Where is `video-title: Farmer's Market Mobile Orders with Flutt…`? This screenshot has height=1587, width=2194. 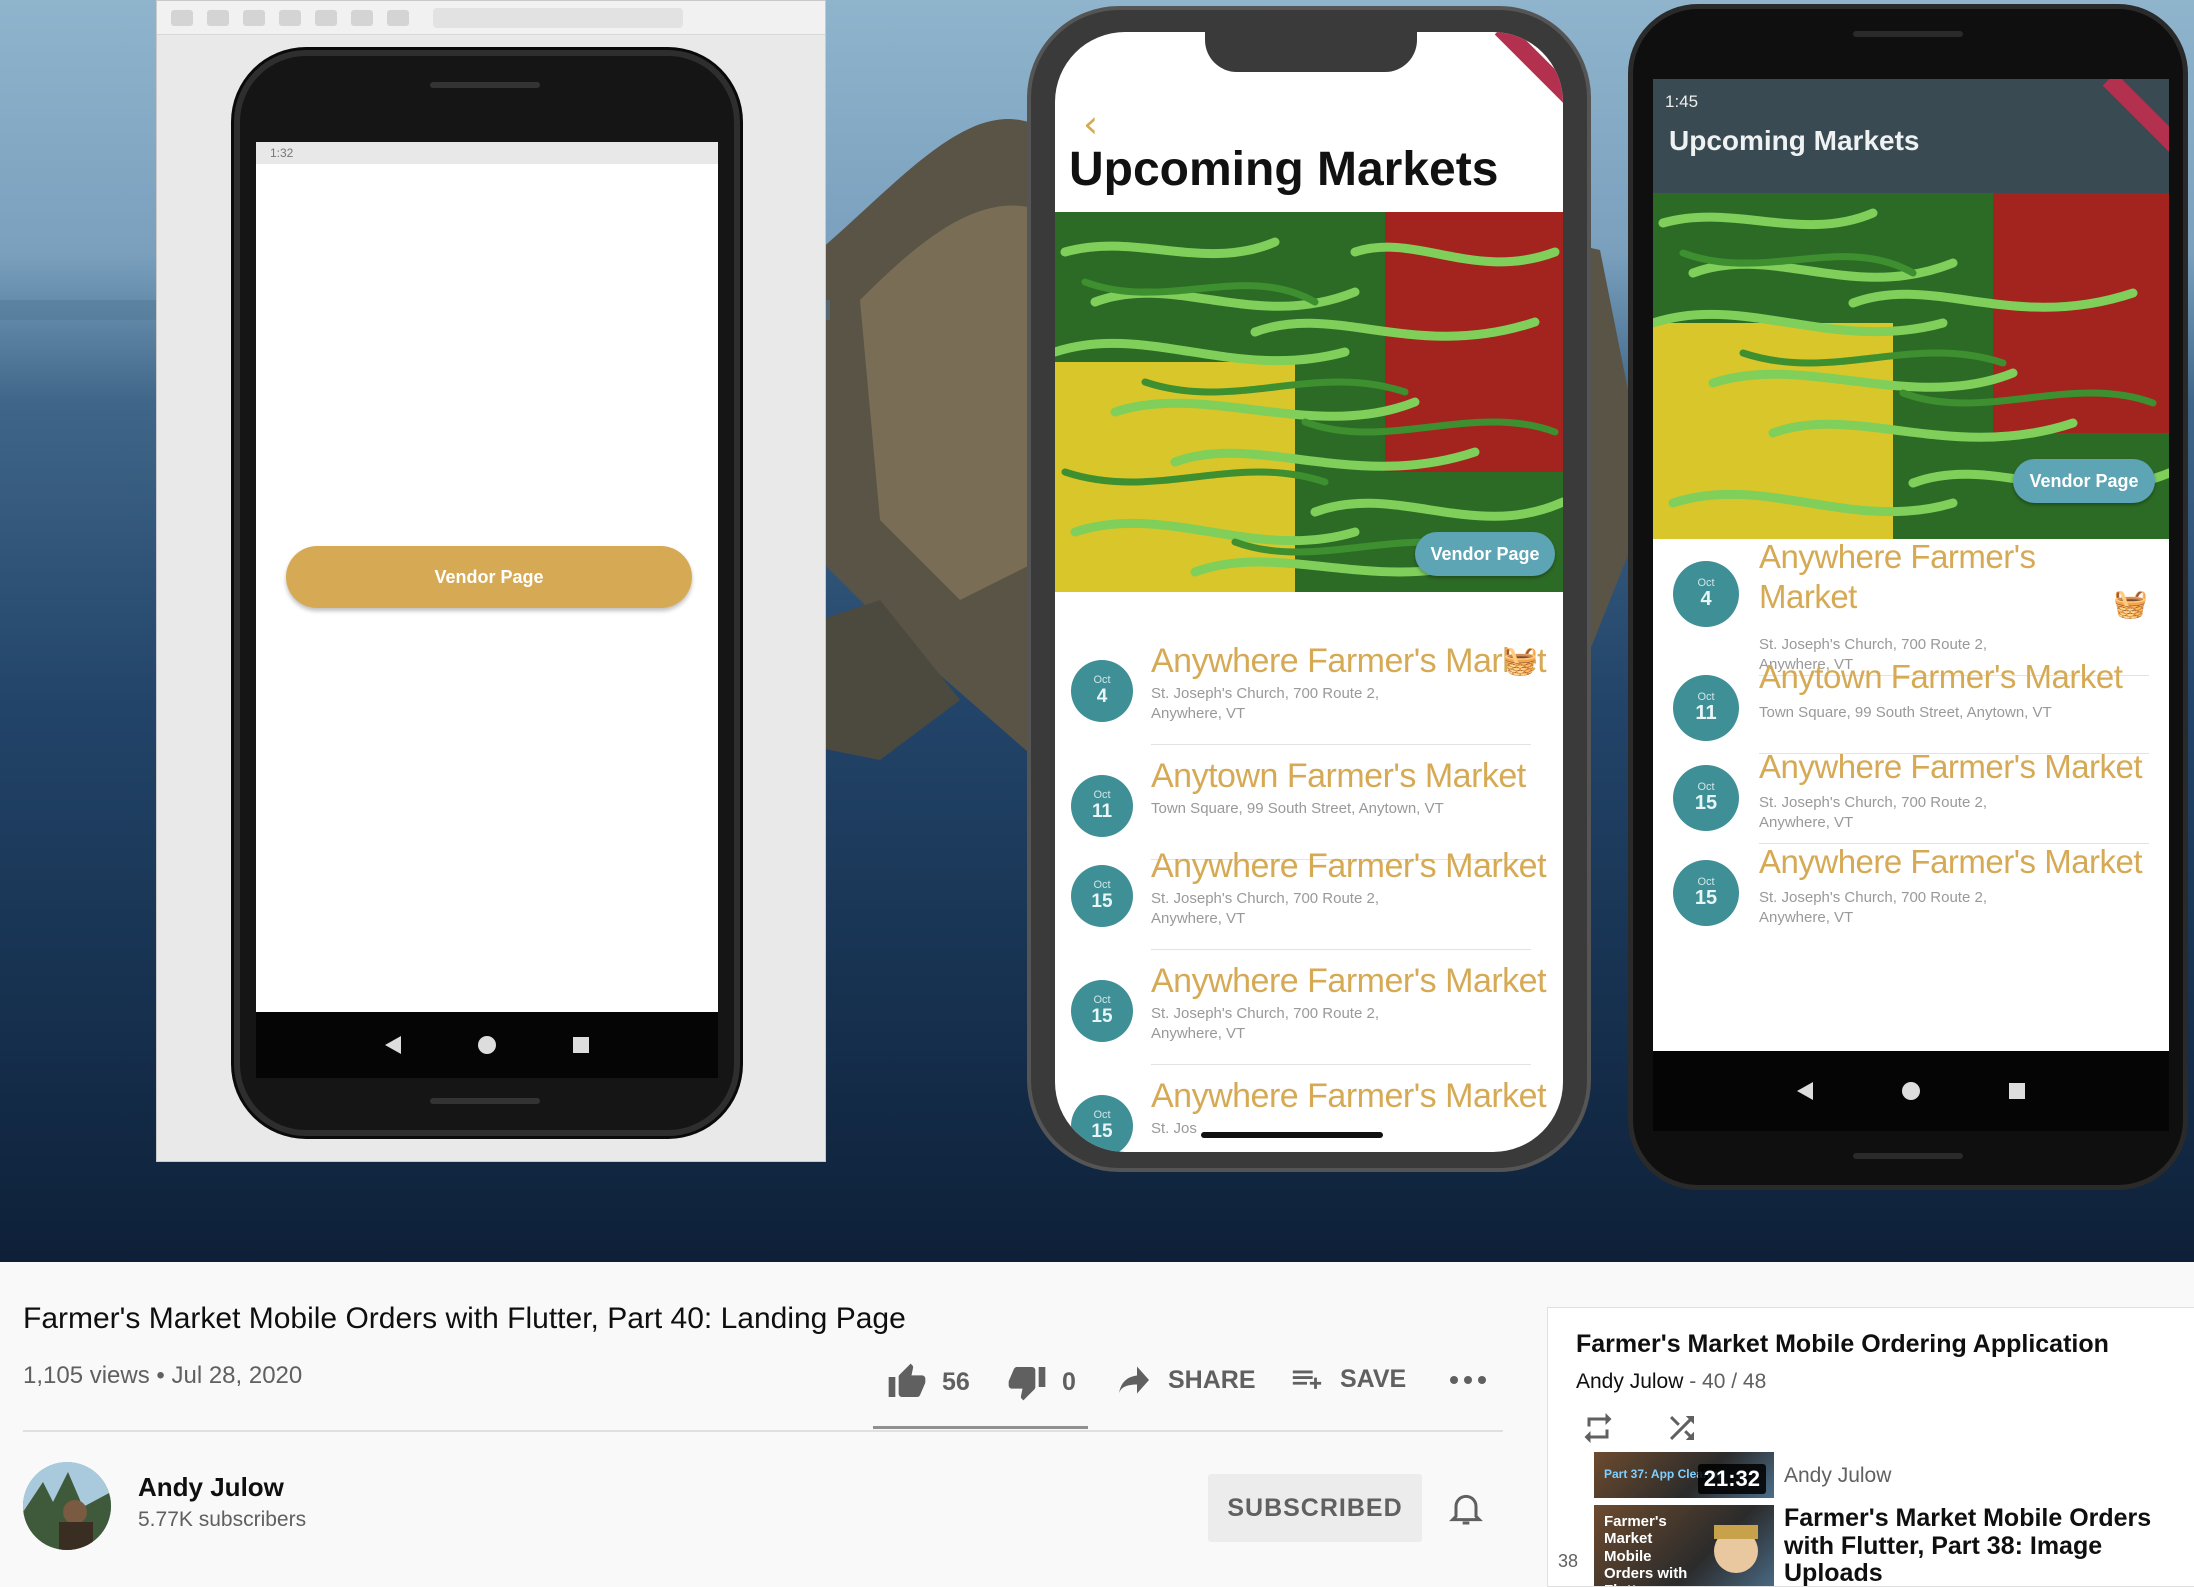
video-title: Farmer's Market Mobile Orders with Flutt… is located at coordinates (464, 1318).